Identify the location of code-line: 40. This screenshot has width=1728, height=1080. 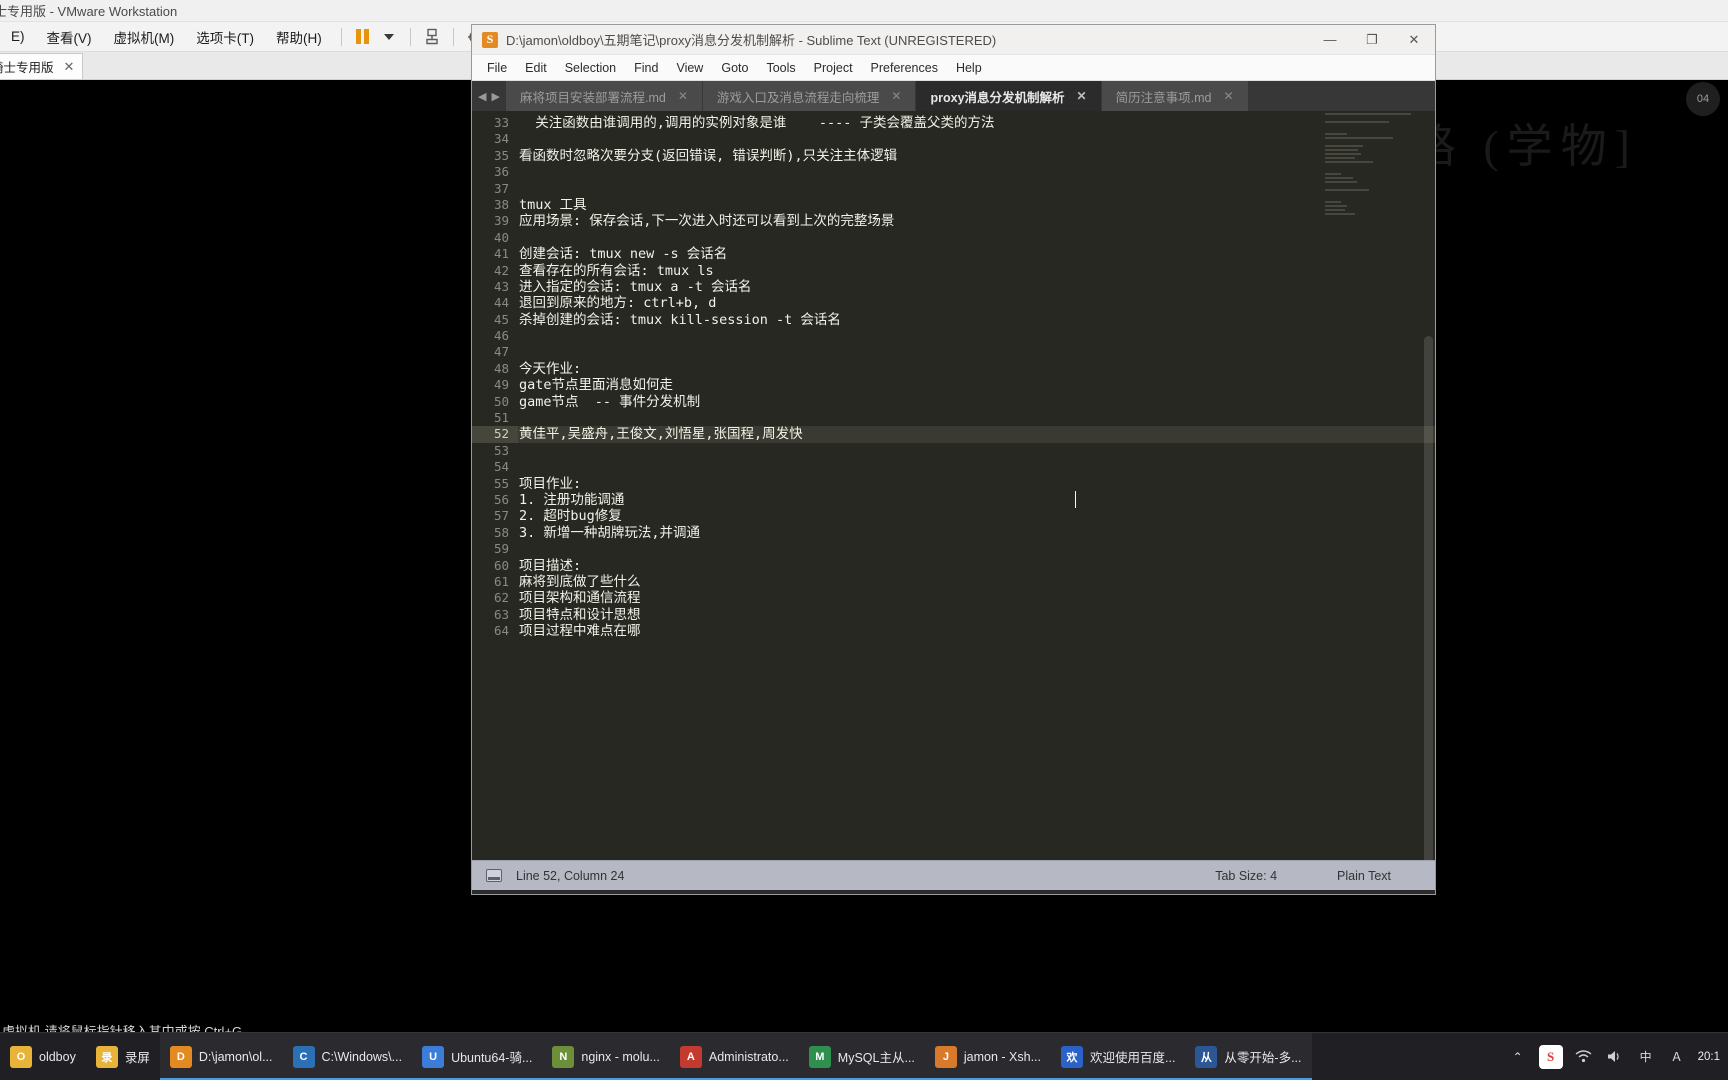
(953, 238).